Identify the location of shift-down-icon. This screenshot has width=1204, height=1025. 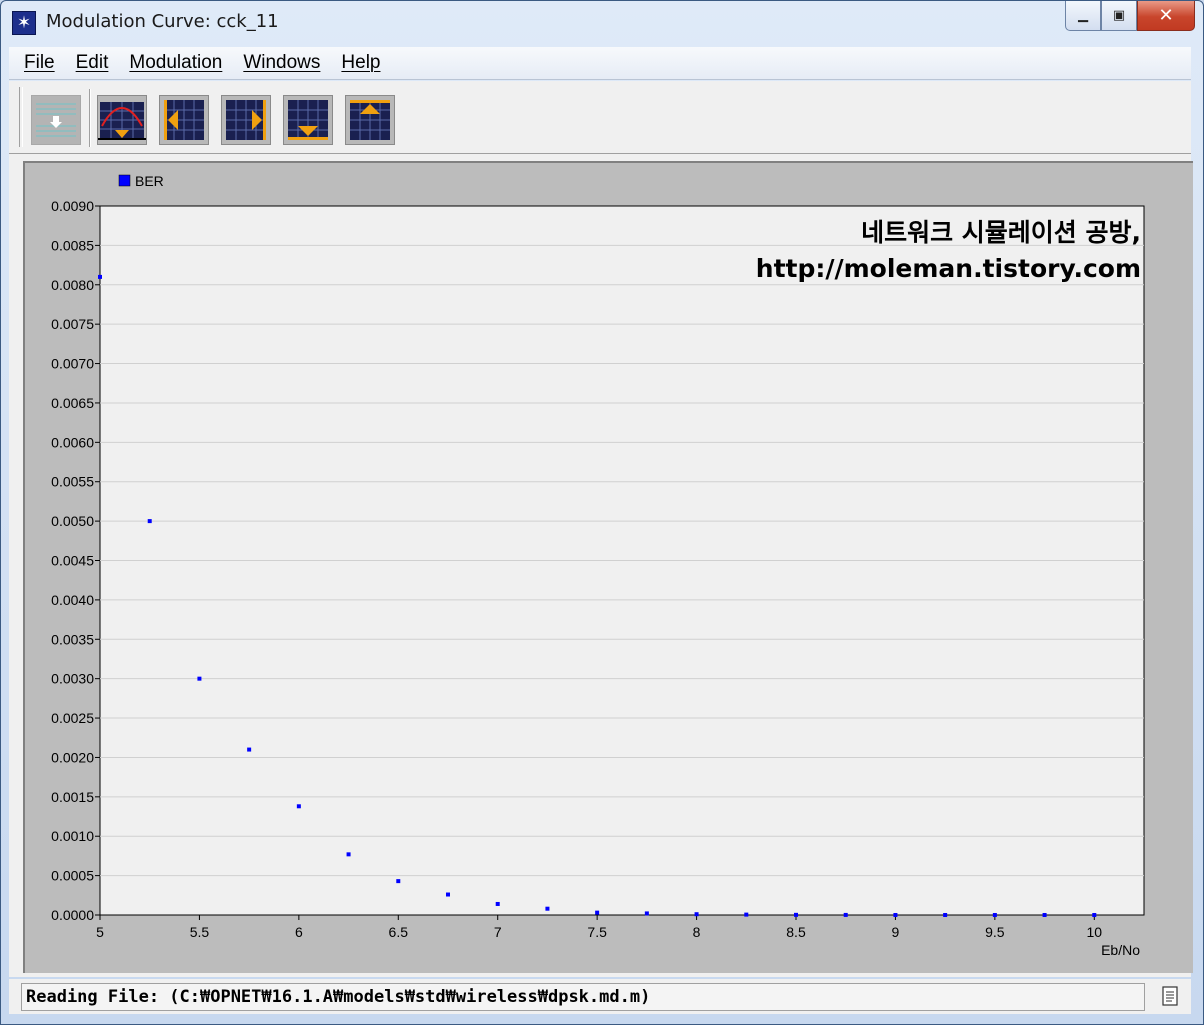
(308, 120).